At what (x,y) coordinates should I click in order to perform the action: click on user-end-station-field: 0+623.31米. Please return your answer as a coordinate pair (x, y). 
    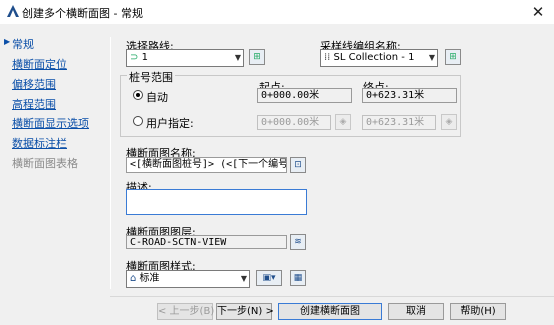
    Looking at the image, I should click on (399, 122).